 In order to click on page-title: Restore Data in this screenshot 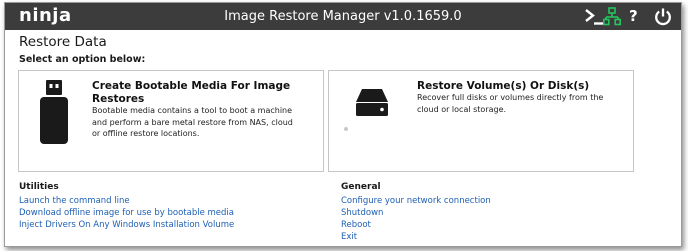, I will do `click(63, 42)`.